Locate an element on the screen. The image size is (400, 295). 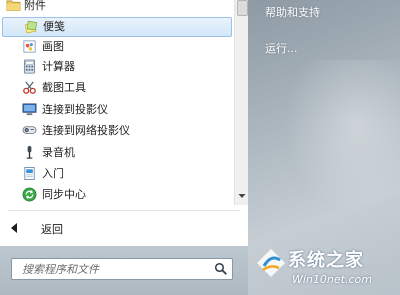
back-arrow-icon is located at coordinates (14, 228).